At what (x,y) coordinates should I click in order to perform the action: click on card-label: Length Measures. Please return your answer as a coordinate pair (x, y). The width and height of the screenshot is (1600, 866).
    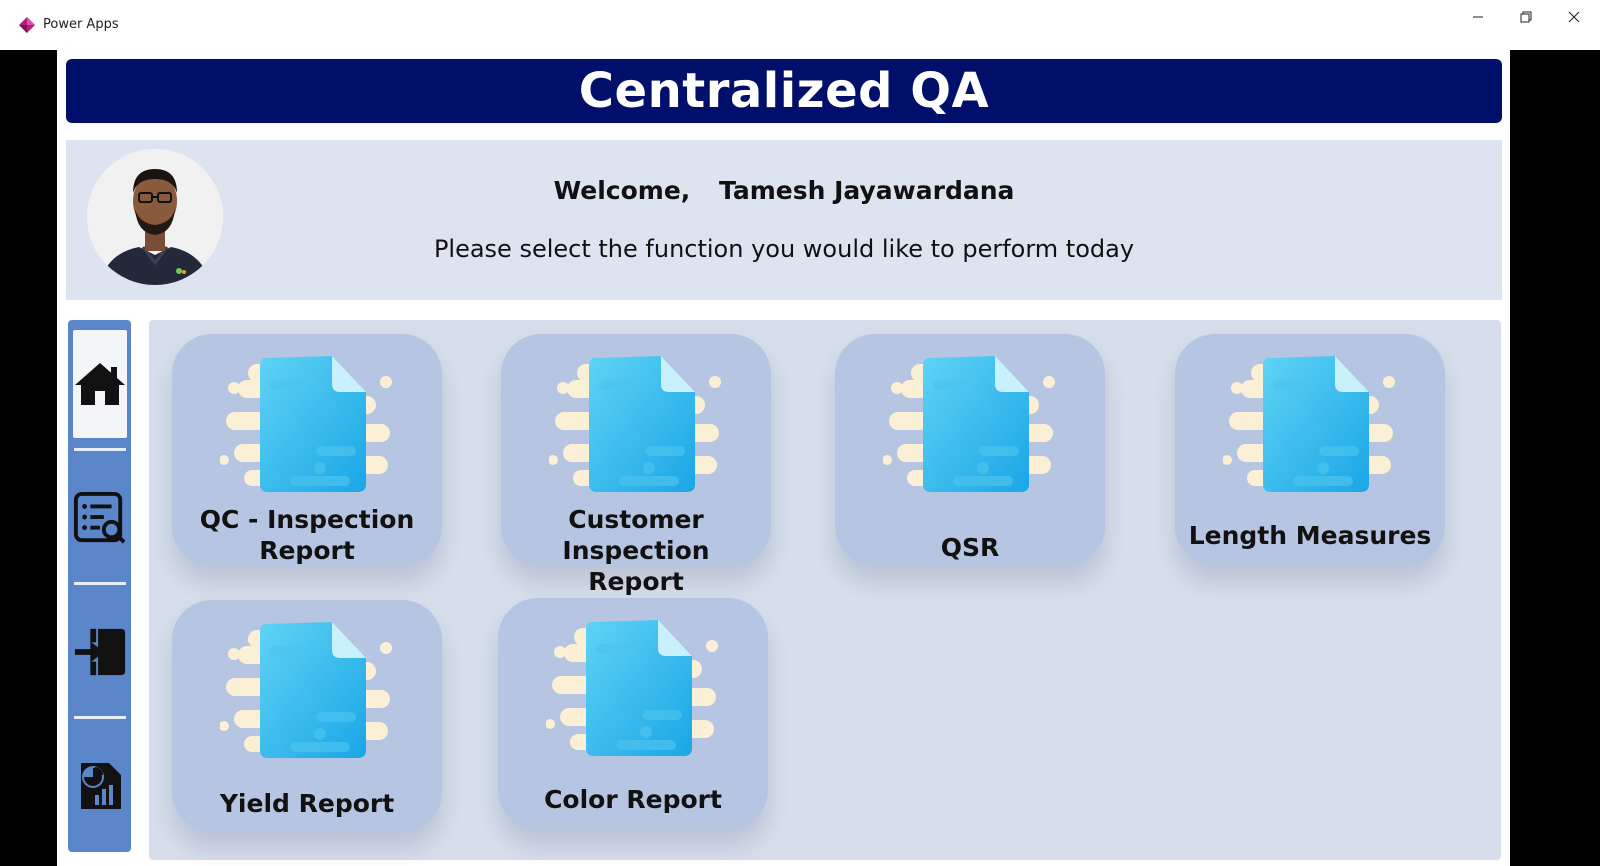
    Looking at the image, I should click on (1310, 535).